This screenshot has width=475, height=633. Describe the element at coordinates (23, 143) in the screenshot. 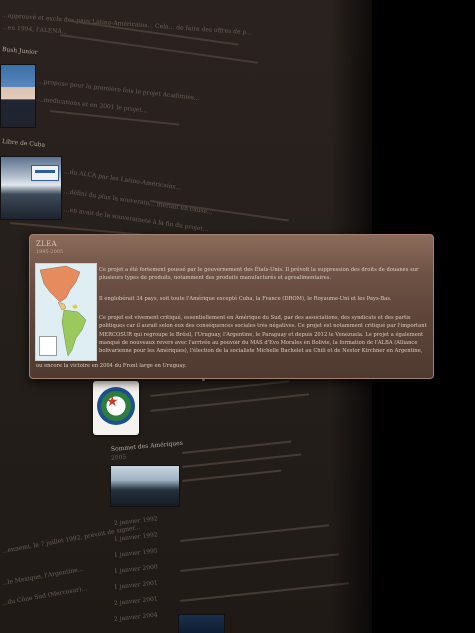

I see `heading-cuba: Libre de Cuba` at that location.